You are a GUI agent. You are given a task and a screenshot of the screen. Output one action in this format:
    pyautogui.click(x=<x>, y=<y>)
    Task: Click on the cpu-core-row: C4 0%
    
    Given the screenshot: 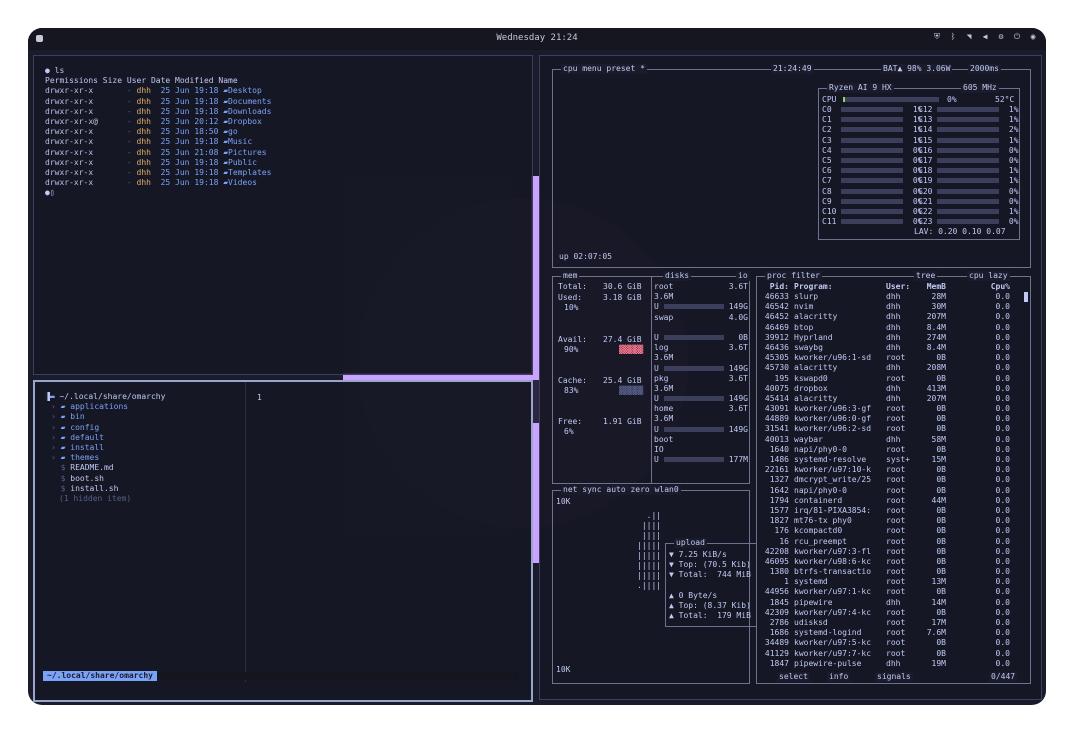 What is the action you would take?
    pyautogui.click(x=872, y=151)
    